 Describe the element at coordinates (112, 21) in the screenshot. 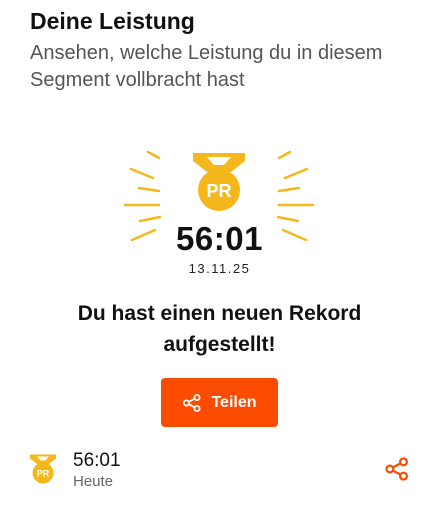

I see `page-title: Deine Leistung` at that location.